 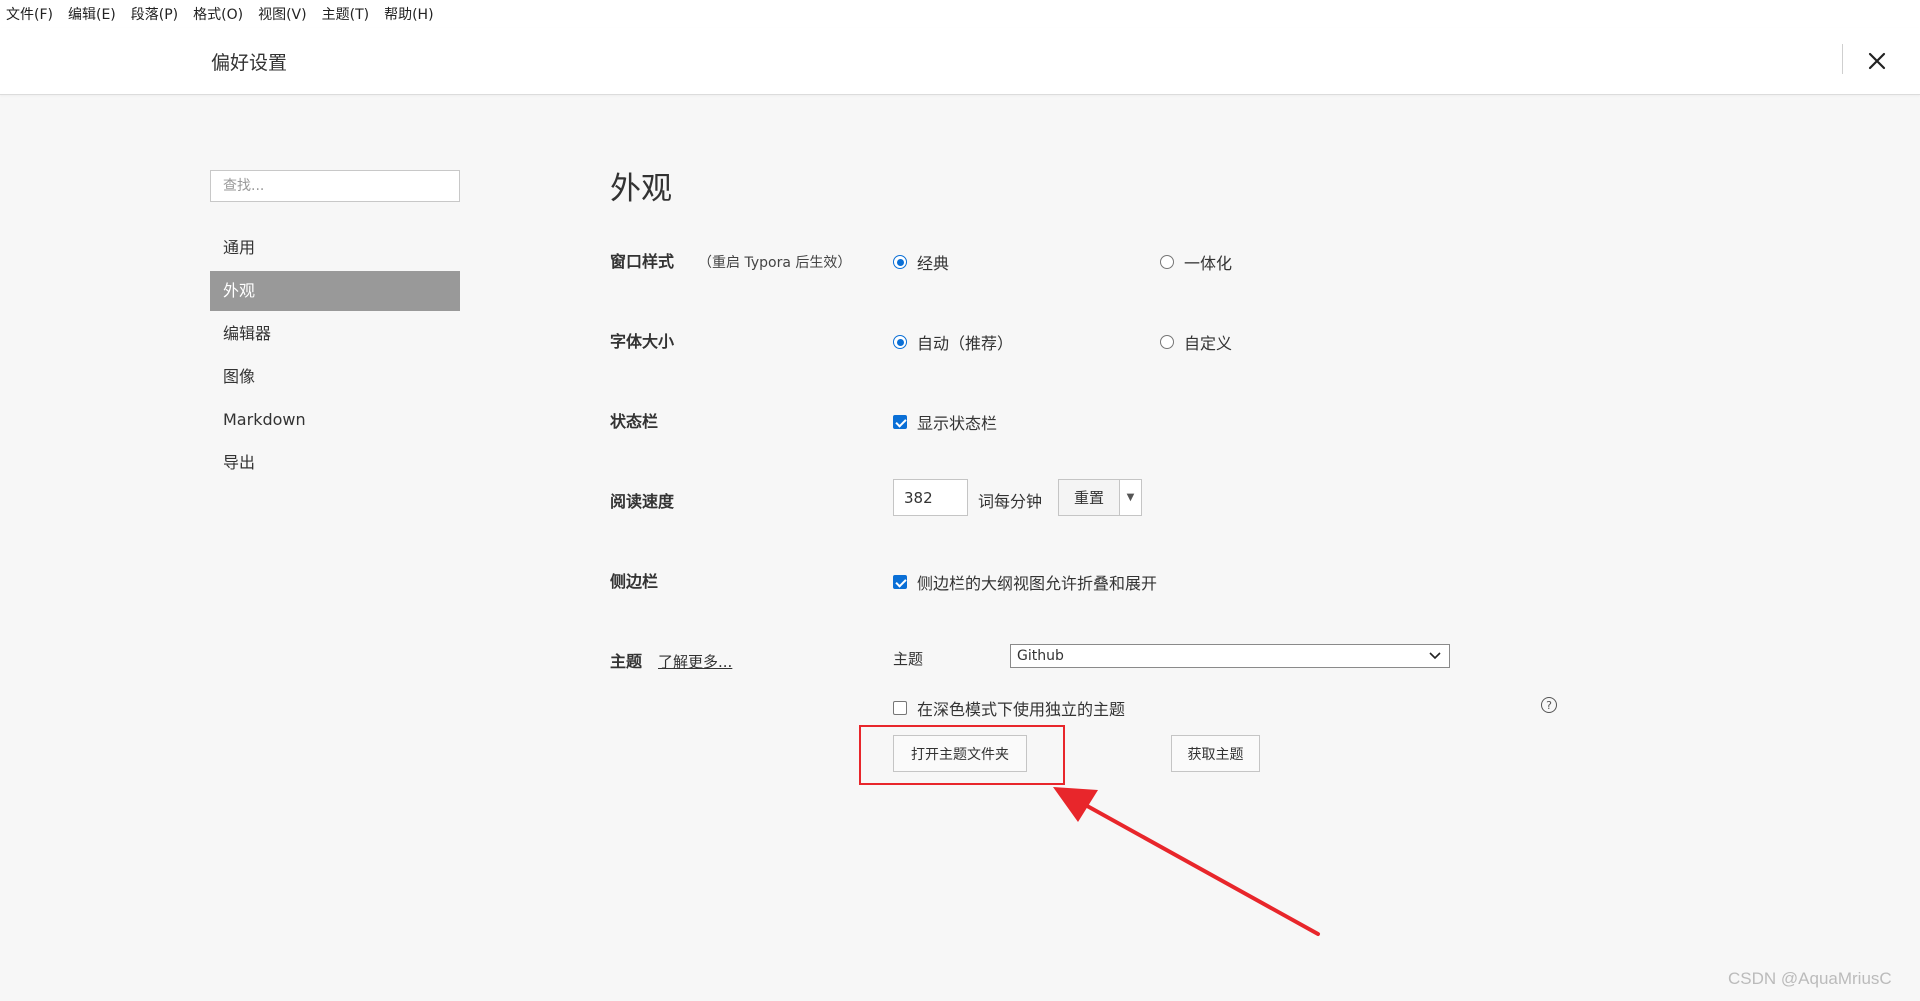 I want to click on sidebar-item-editor: 编辑器, so click(x=335, y=334).